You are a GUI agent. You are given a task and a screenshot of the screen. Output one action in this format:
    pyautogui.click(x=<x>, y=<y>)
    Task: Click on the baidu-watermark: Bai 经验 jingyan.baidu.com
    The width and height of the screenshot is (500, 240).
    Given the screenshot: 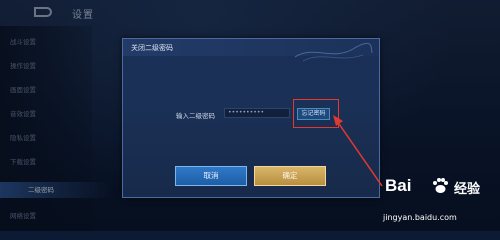 What is the action you would take?
    pyautogui.click(x=440, y=203)
    